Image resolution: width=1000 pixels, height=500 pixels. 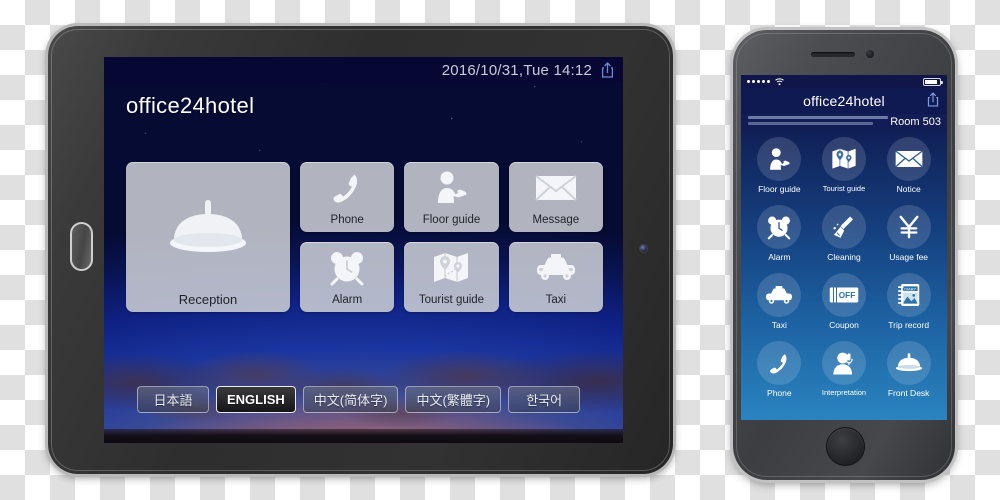 What do you see at coordinates (844, 325) in the screenshot?
I see `phone-tile-label: Coupon` at bounding box center [844, 325].